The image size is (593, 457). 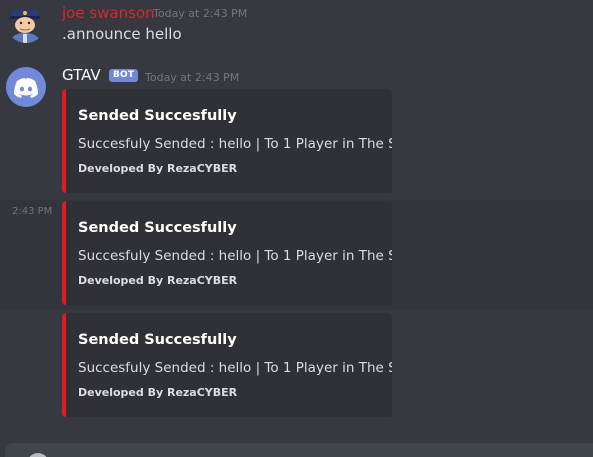 I want to click on user-name: joe swanson, so click(x=108, y=13).